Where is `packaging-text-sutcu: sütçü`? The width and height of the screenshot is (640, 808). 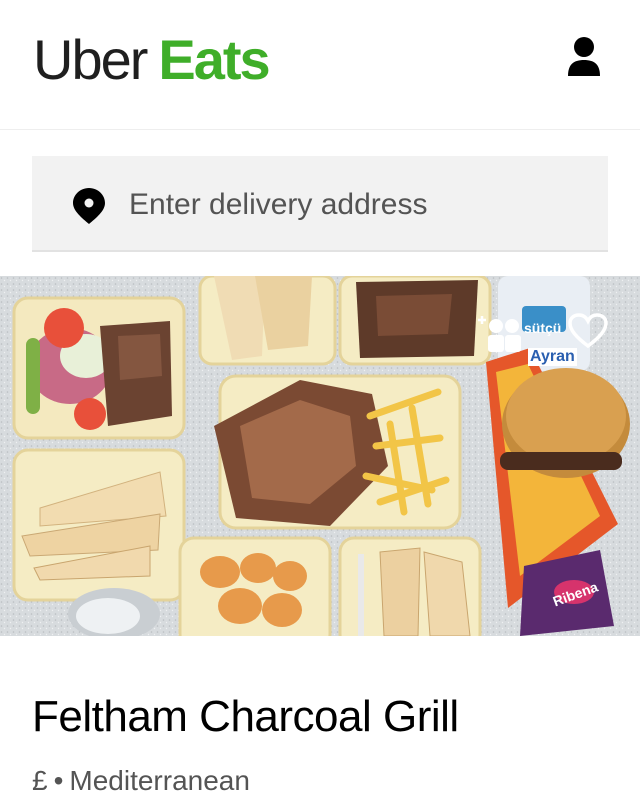 packaging-text-sutcu: sütçü is located at coordinates (543, 328).